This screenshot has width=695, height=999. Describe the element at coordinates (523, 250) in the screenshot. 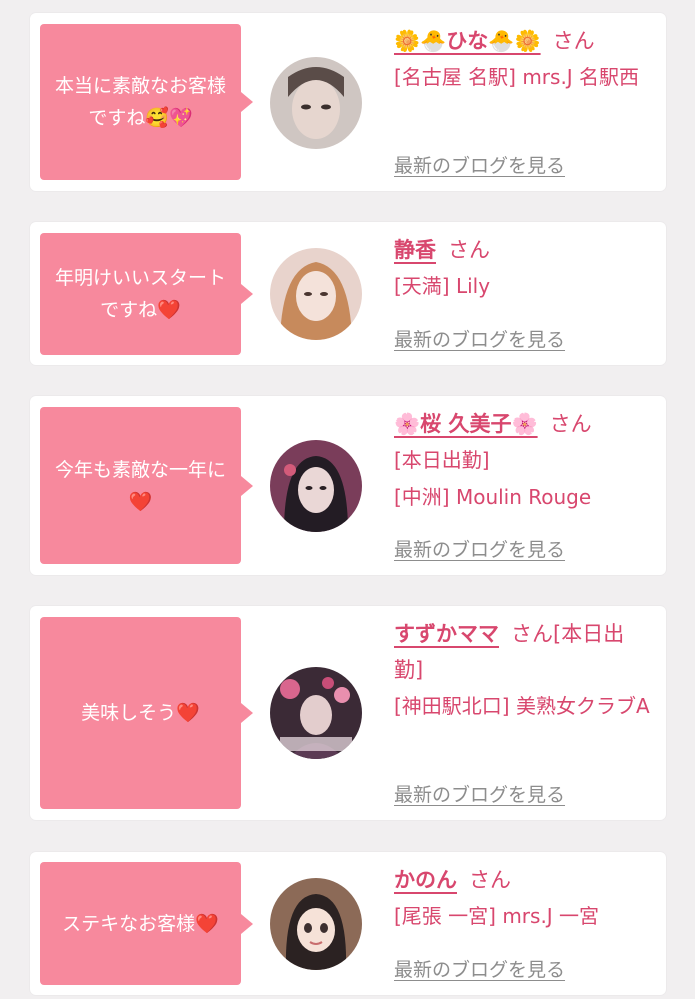

I see `name-line: 静香 さん` at that location.